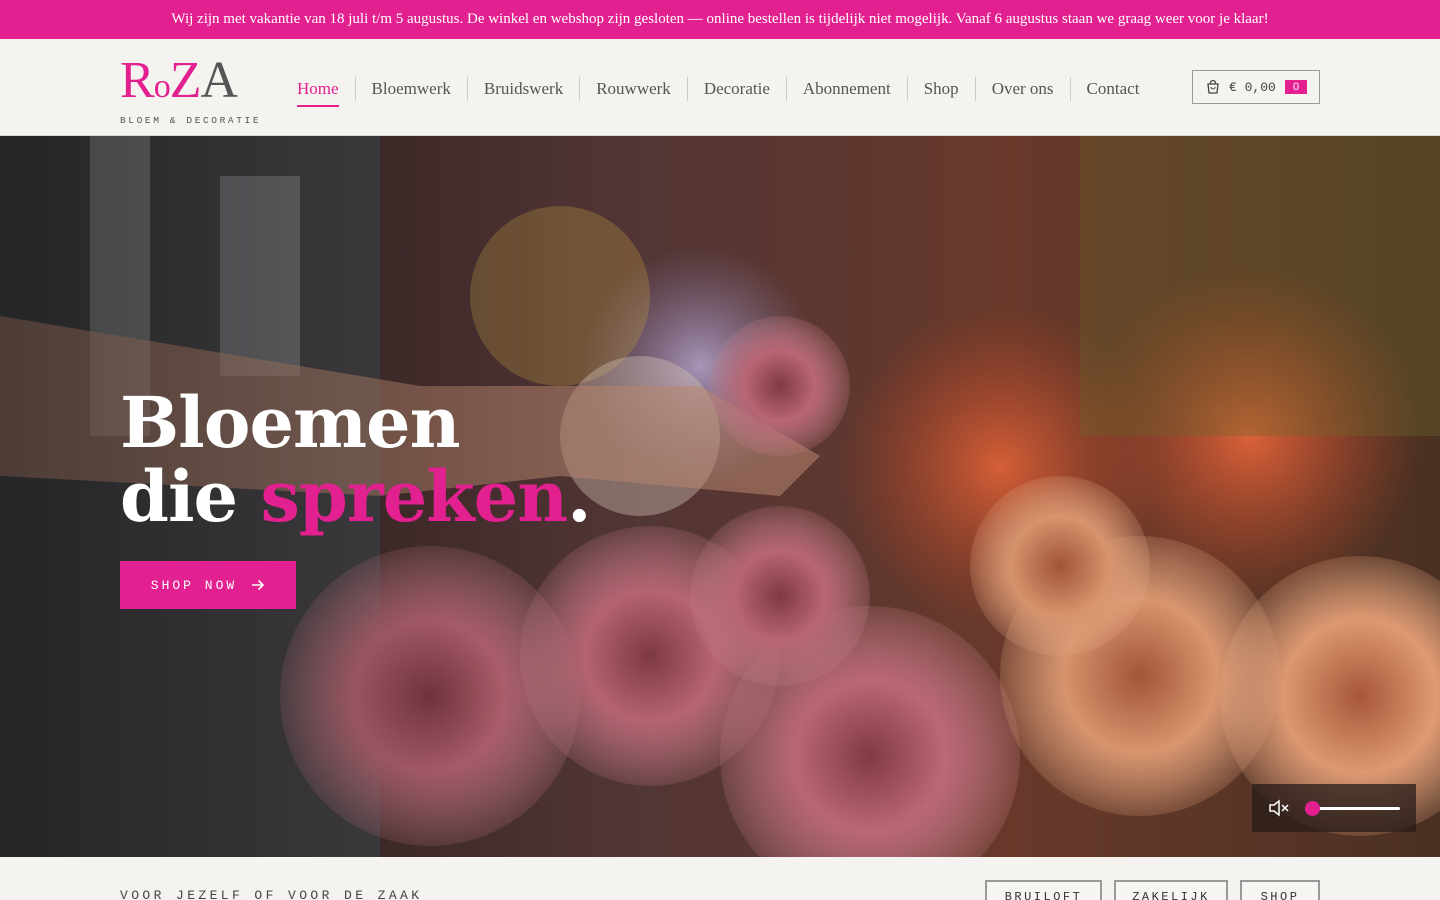  Describe the element at coordinates (1352, 808) in the screenshot. I see `volume-slider` at that location.